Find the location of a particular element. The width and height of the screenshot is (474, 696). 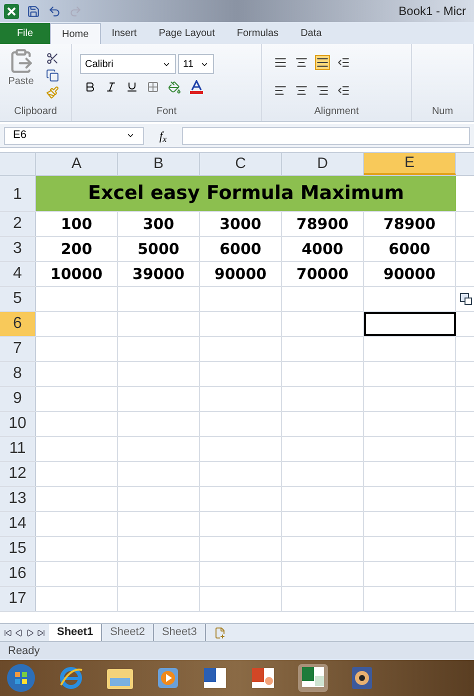

row-header: 13 is located at coordinates (18, 499).